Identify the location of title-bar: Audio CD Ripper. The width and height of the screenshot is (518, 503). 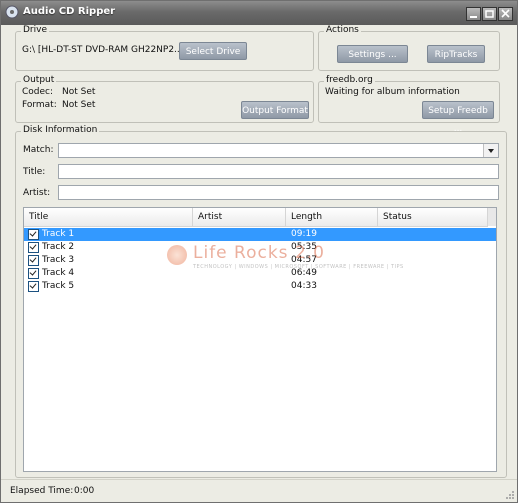
(259, 13).